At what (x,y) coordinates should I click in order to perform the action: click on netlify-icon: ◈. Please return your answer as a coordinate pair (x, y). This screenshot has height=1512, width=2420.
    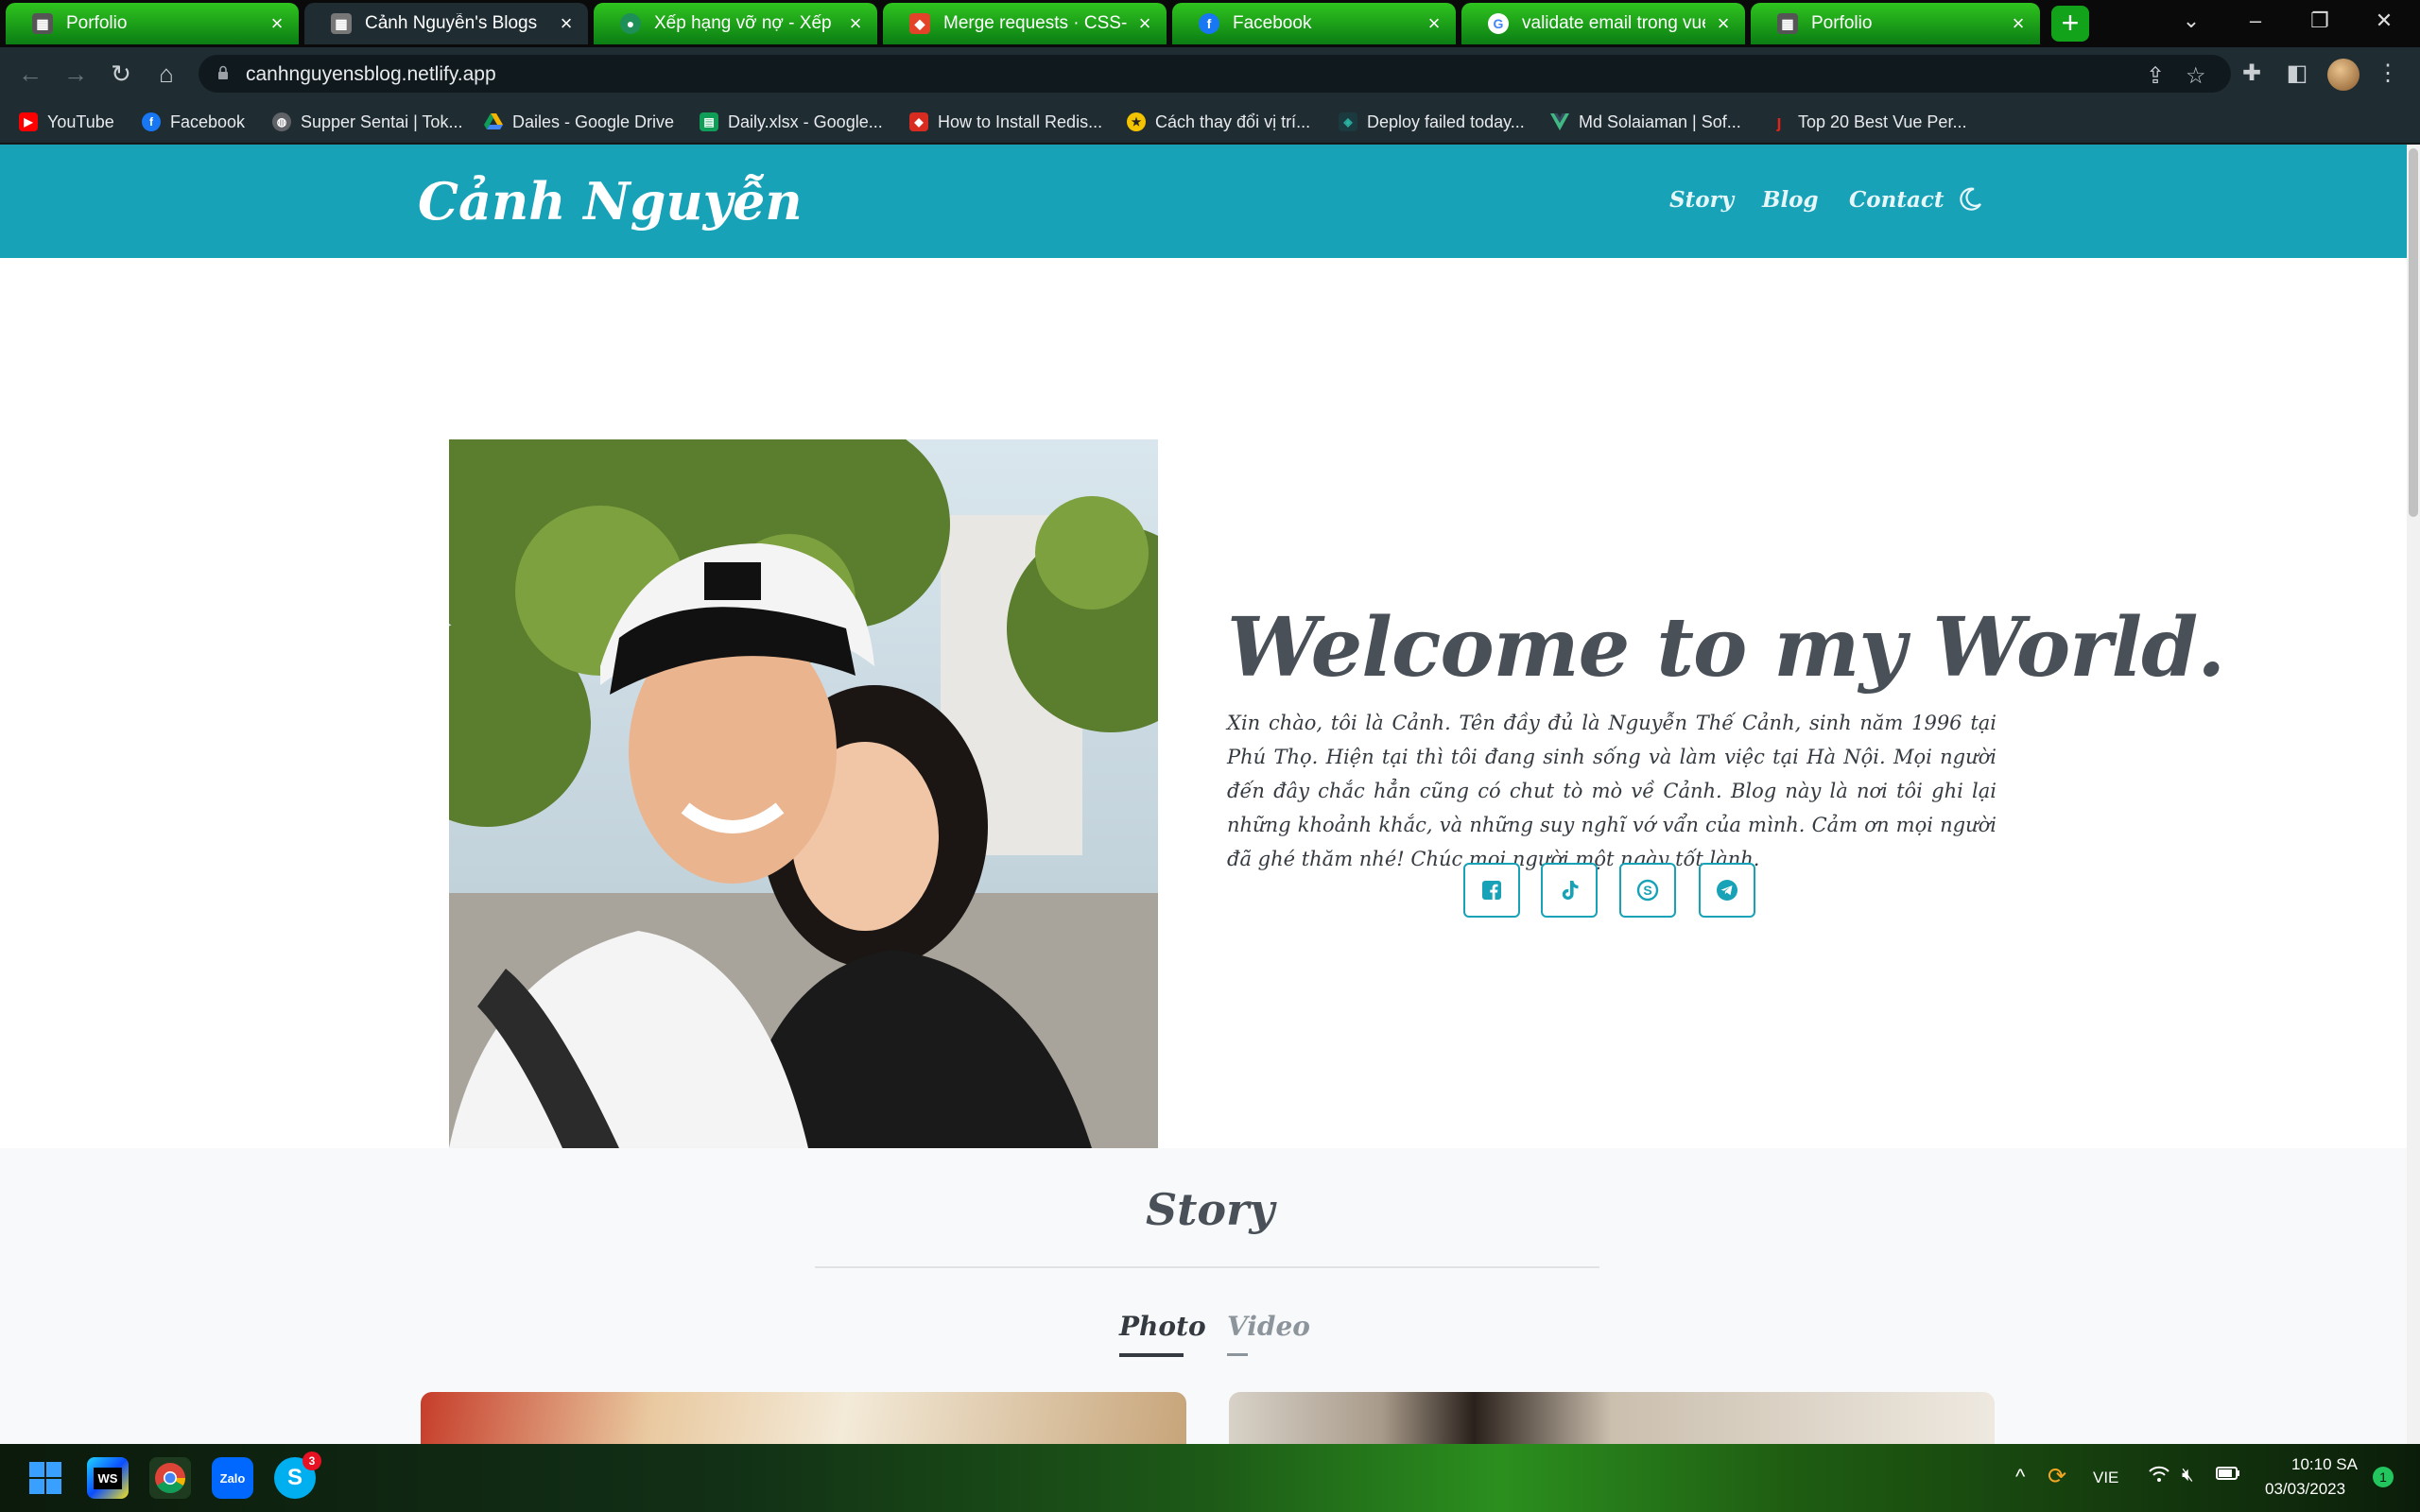
    Looking at the image, I should click on (1348, 121).